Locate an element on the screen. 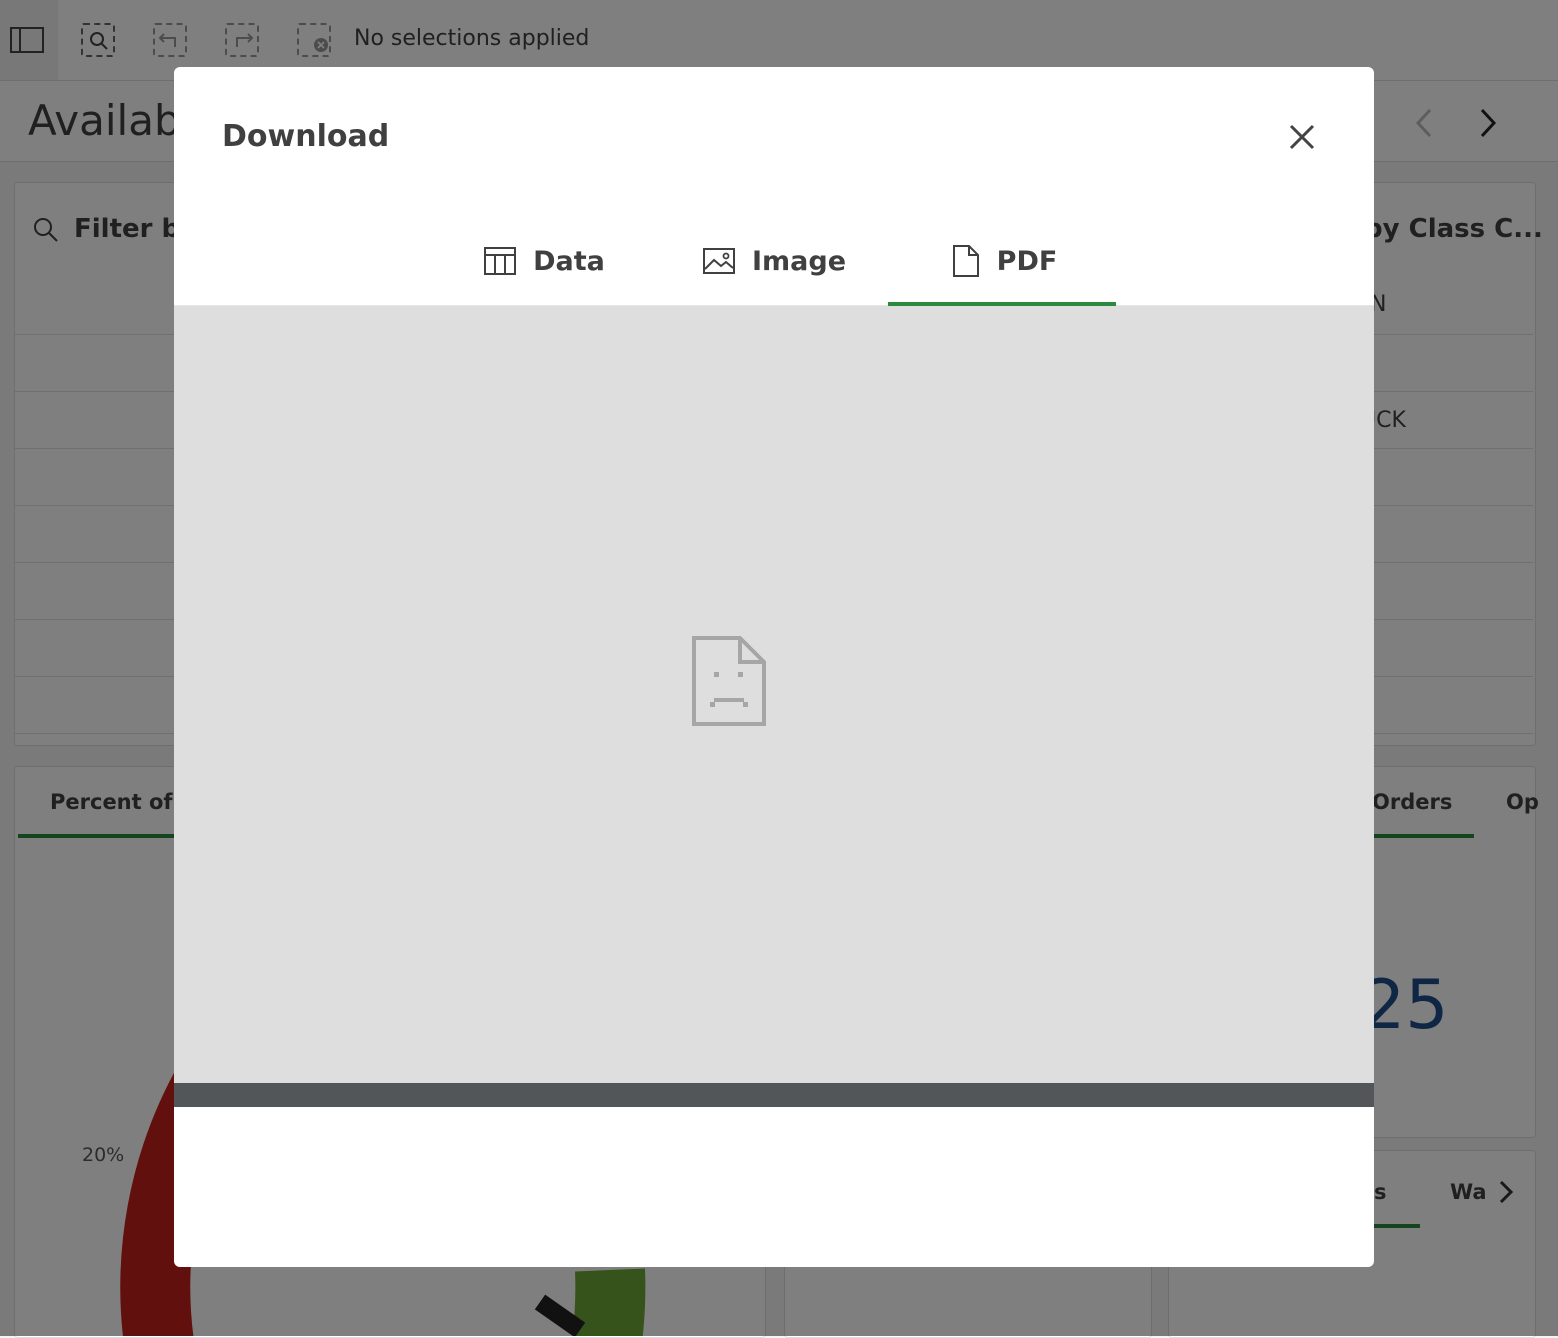 The width and height of the screenshot is (1558, 1338). tab-pdf: PDF is located at coordinates (1004, 261).